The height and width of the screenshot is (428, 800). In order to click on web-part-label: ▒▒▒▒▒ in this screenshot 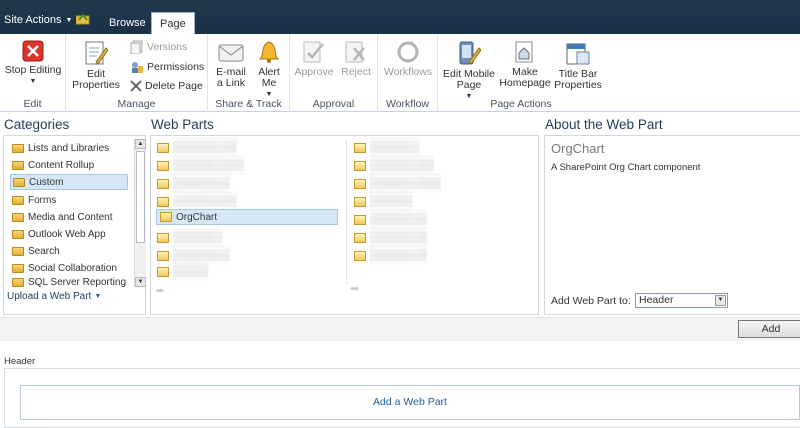, I will do `click(191, 271)`.